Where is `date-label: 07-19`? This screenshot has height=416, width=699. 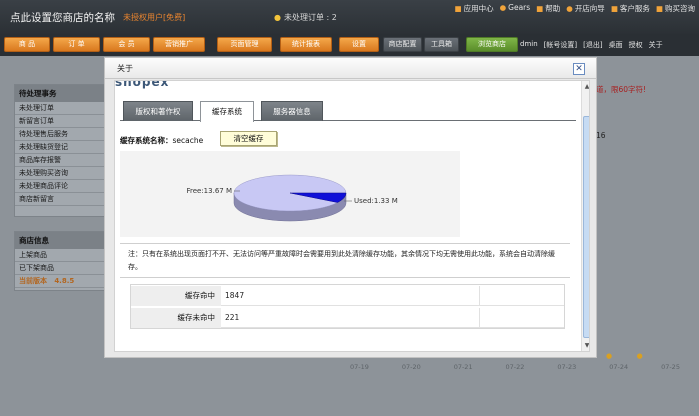 date-label: 07-19 is located at coordinates (359, 367).